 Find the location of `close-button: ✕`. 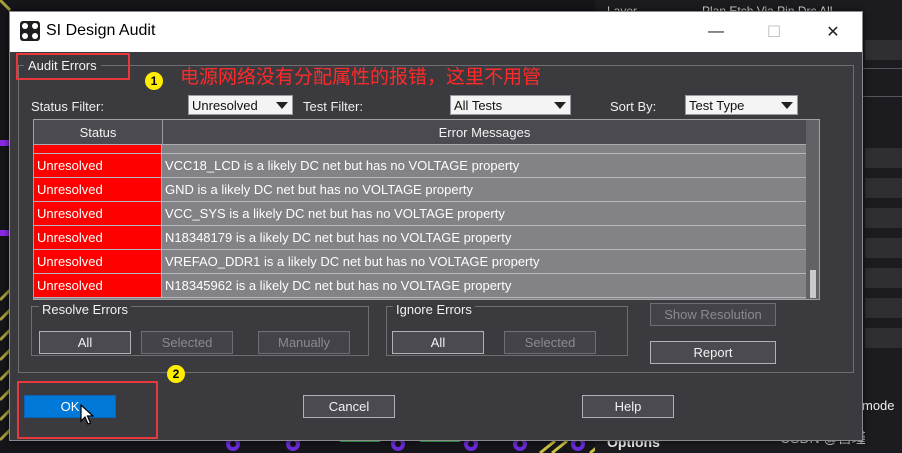

close-button: ✕ is located at coordinates (833, 32).